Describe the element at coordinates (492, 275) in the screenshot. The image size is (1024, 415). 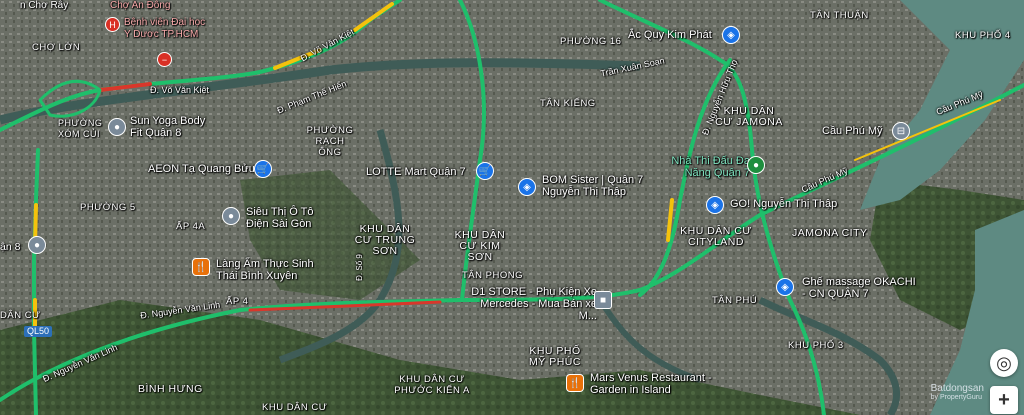
I see `label-tan-phong: TÂN PHONG` at that location.